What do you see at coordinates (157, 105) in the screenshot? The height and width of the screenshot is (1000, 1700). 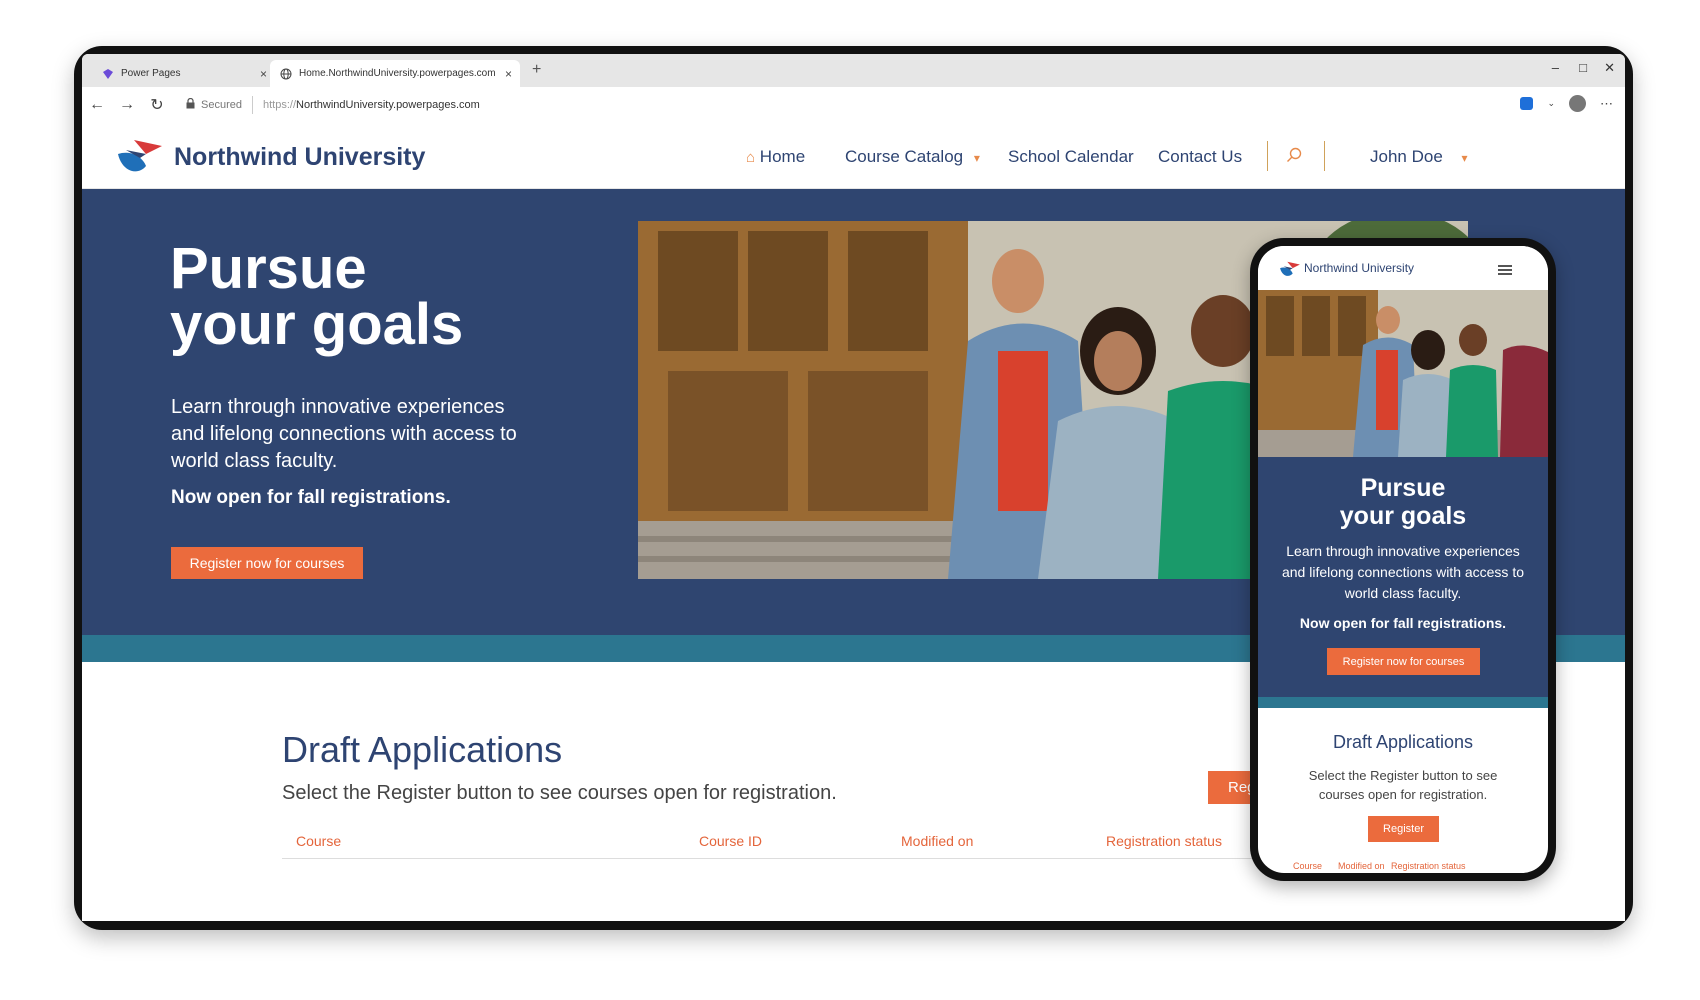 I see `refresh-icon: ↻` at bounding box center [157, 105].